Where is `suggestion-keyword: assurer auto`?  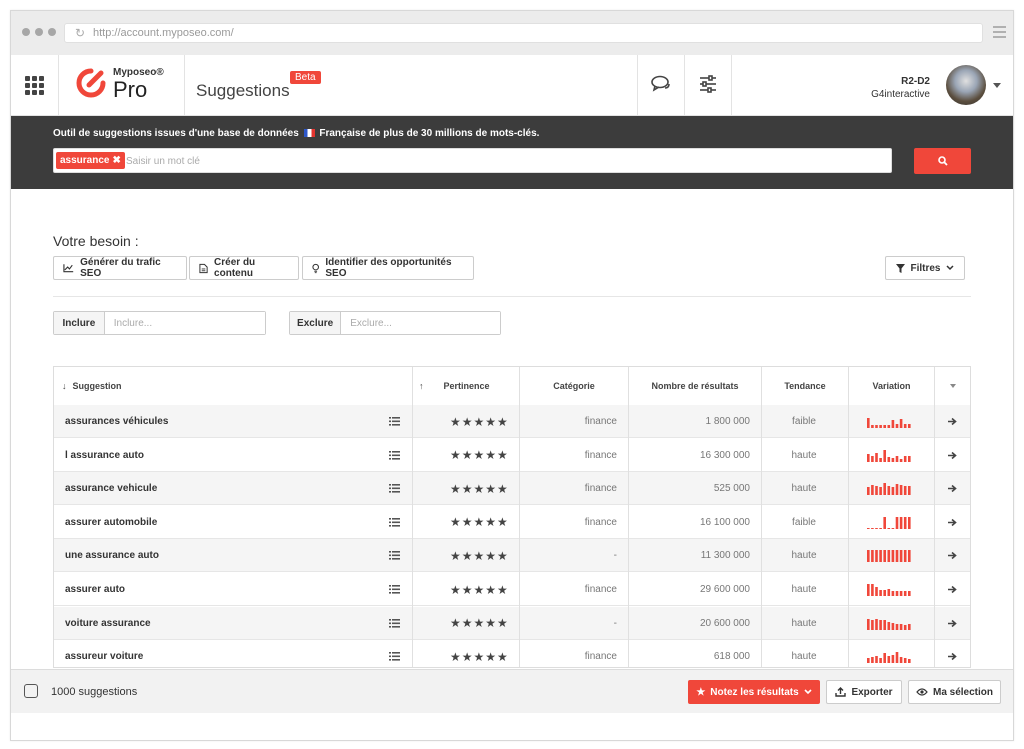
suggestion-keyword: assurer auto is located at coordinates (95, 589).